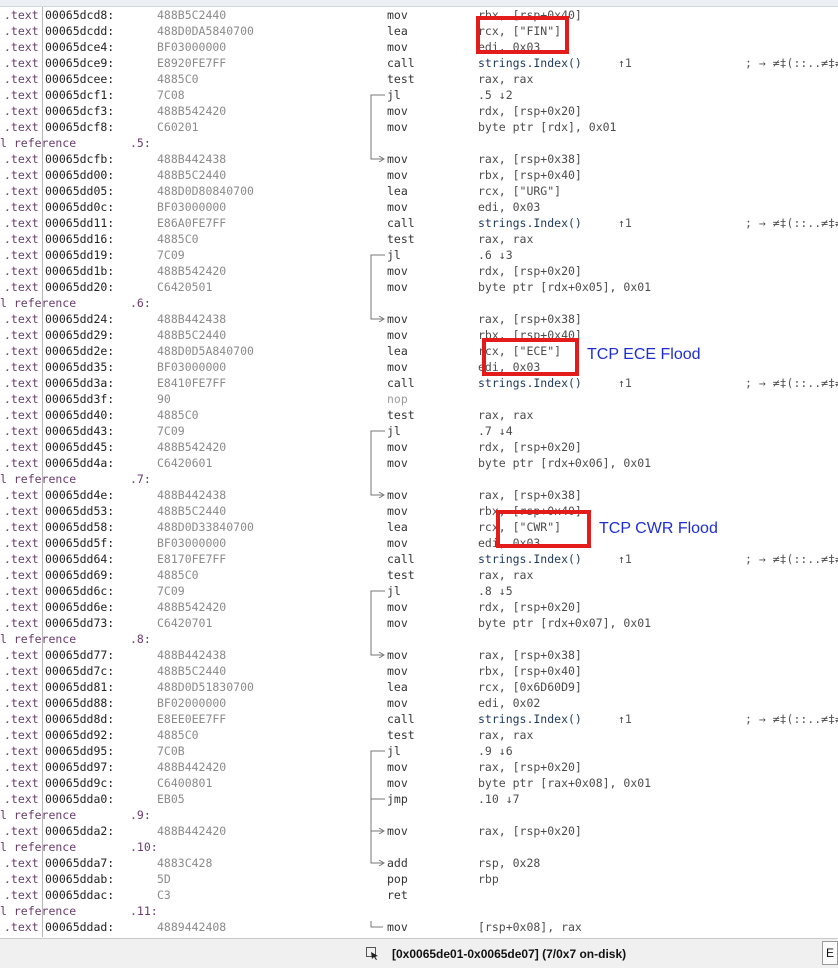 The image size is (838, 968). I want to click on selection-range-text: [0x0065de01-0x0065de07] (7/0x7 on-disk), so click(509, 954).